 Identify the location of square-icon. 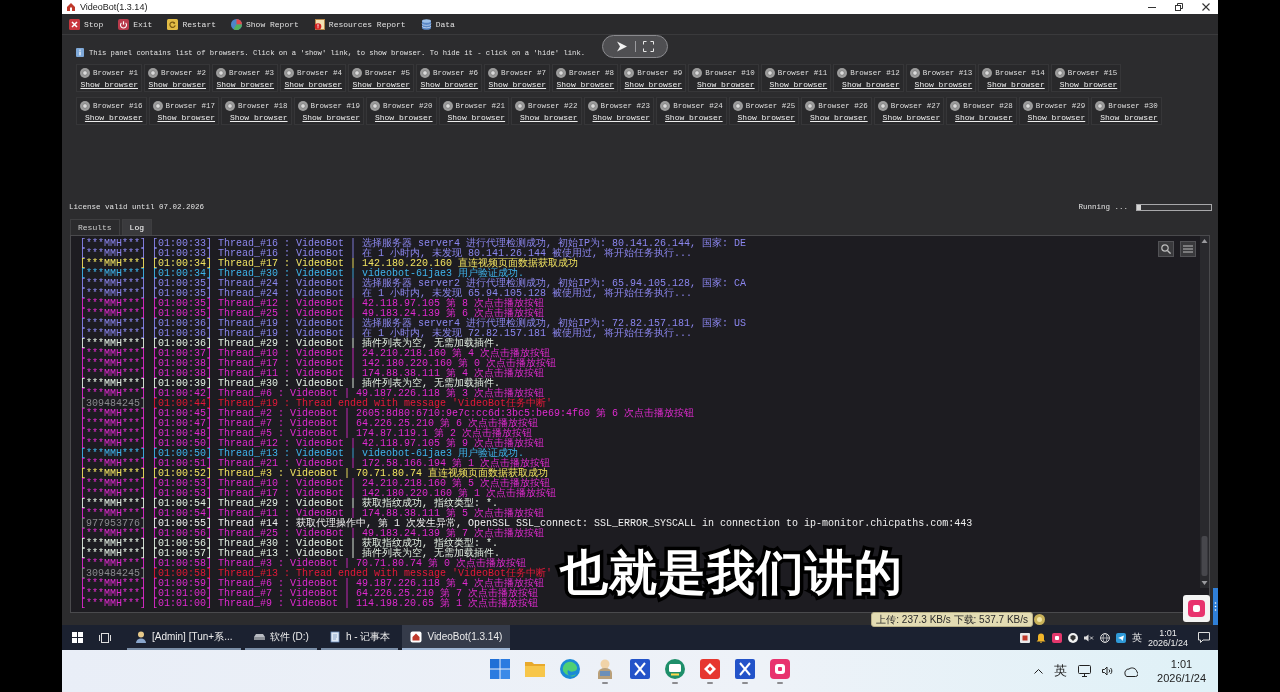
(1024, 637).